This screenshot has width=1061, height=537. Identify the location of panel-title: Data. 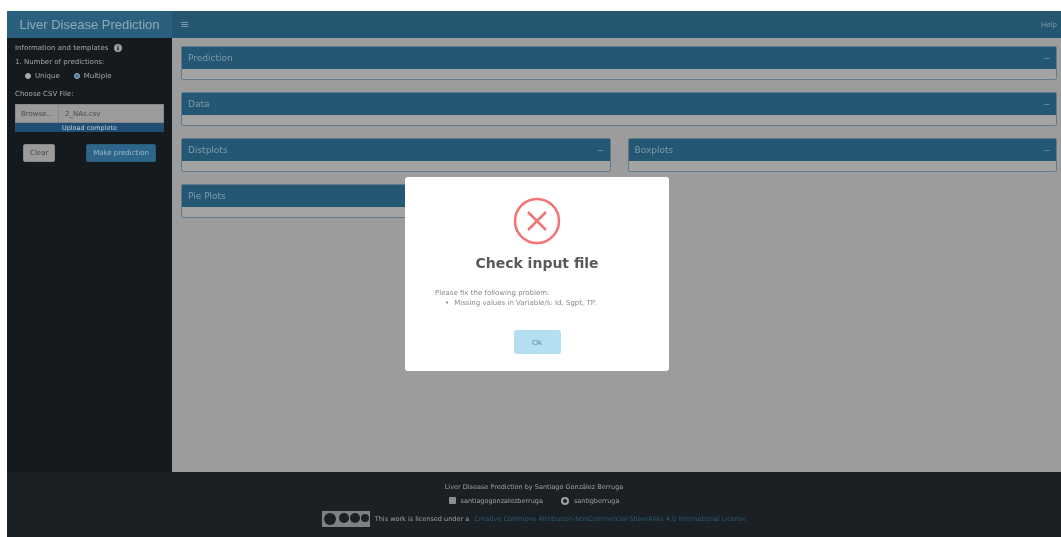
(199, 104).